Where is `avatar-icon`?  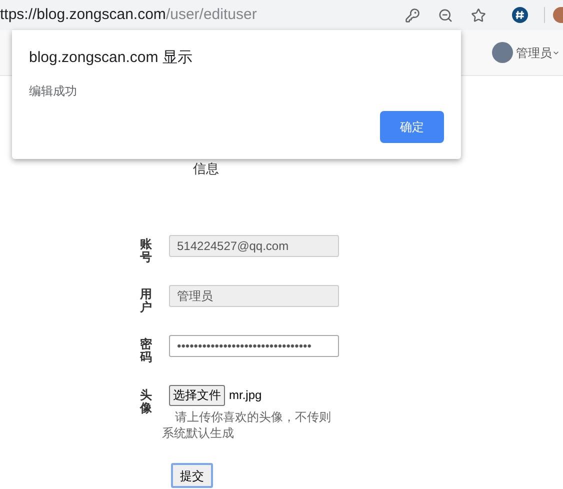 avatar-icon is located at coordinates (502, 52).